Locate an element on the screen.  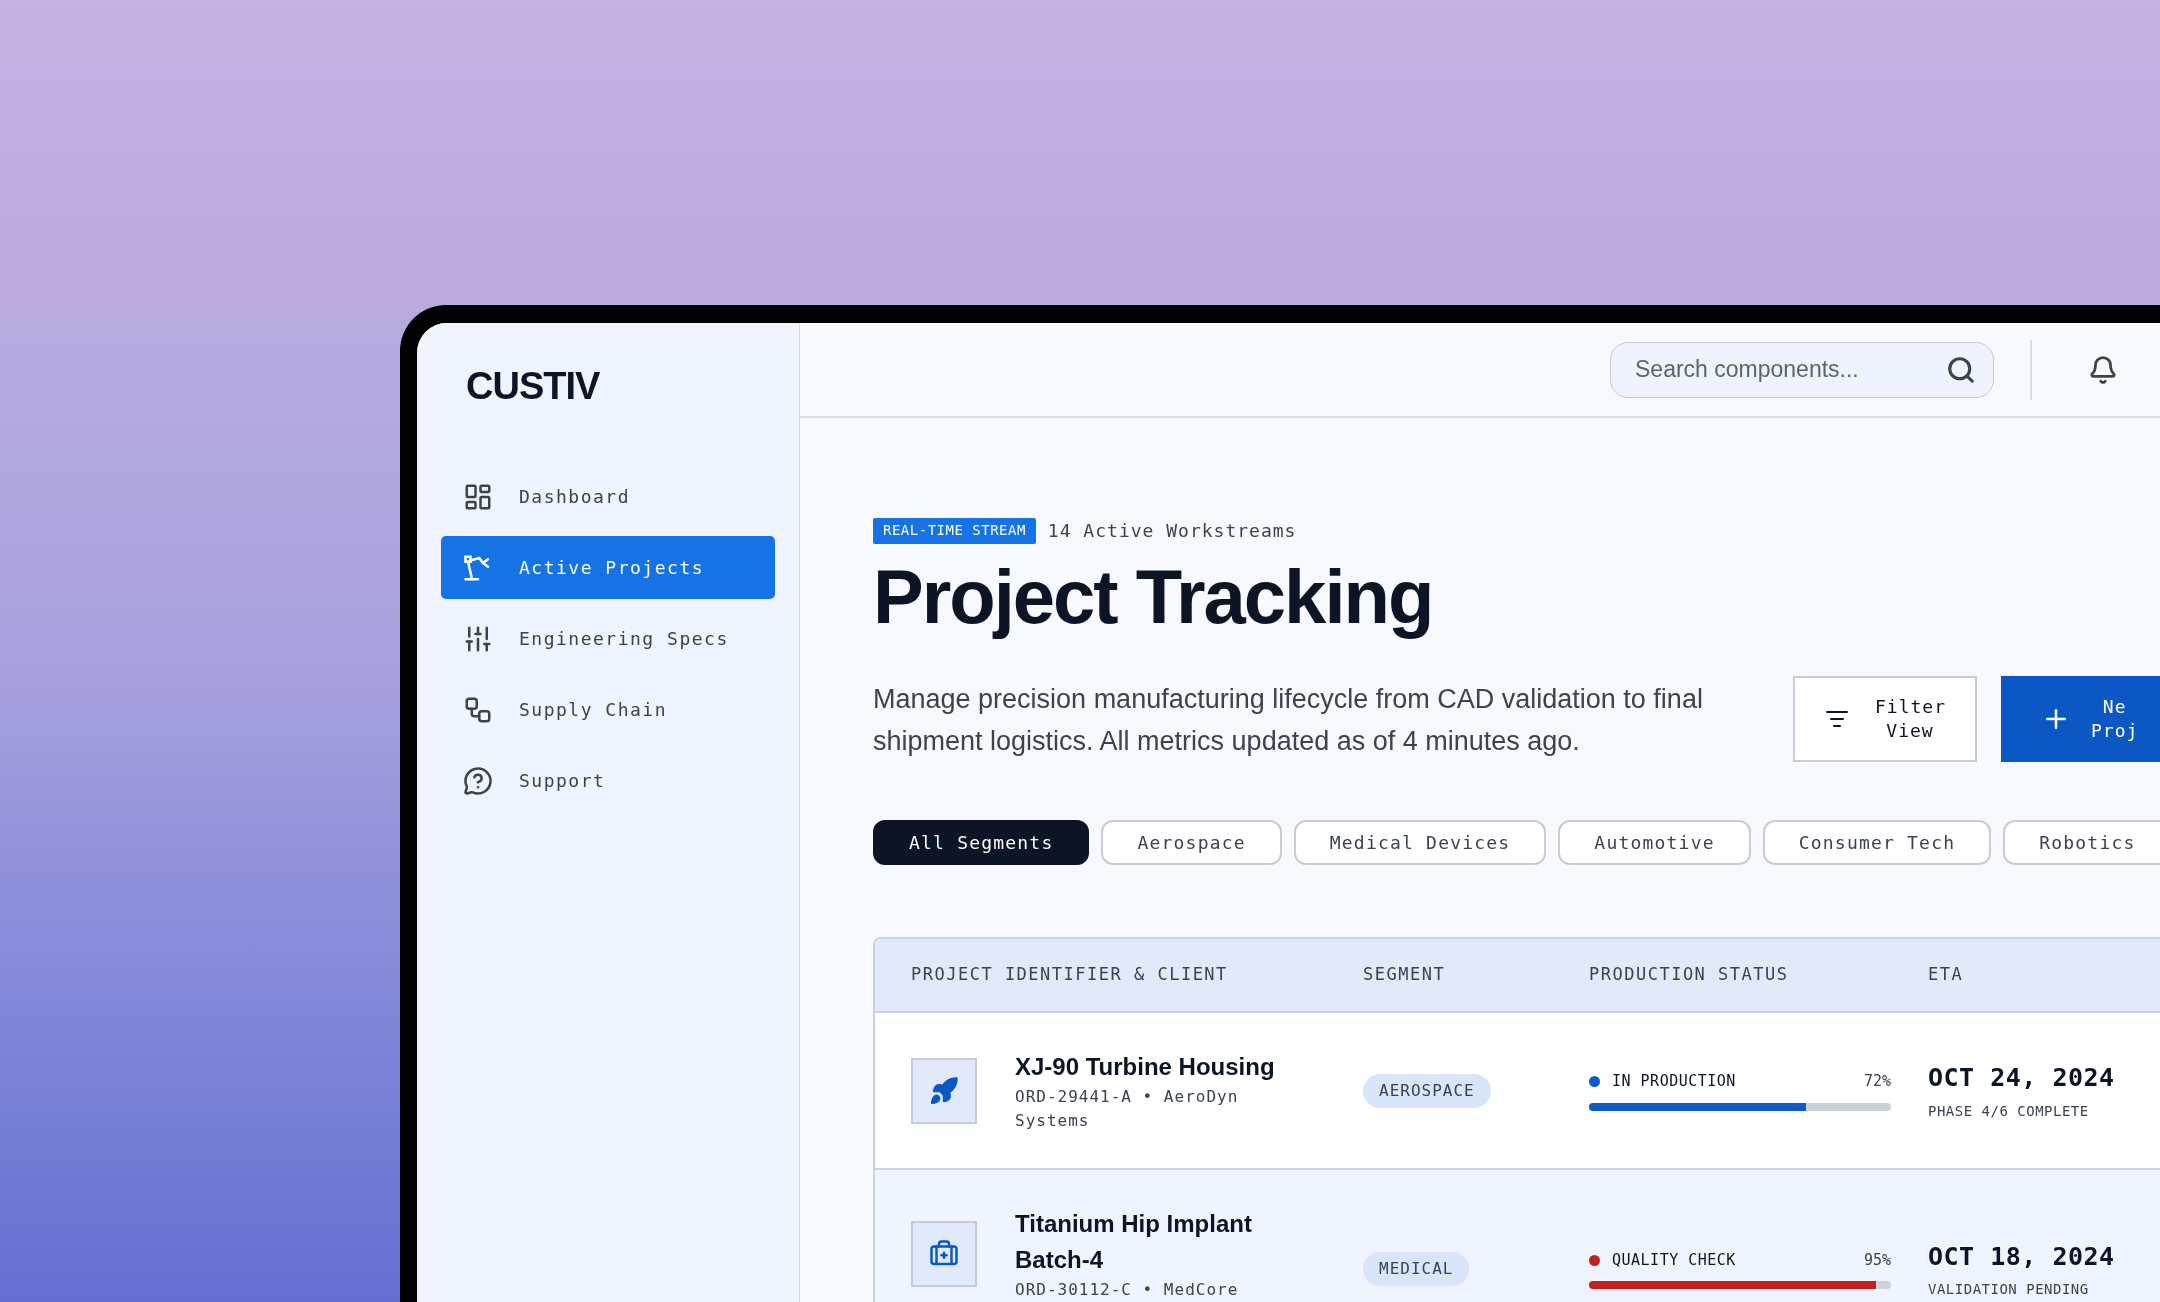
eta-note: VALIDATION PENDING is located at coordinates (2008, 1290).